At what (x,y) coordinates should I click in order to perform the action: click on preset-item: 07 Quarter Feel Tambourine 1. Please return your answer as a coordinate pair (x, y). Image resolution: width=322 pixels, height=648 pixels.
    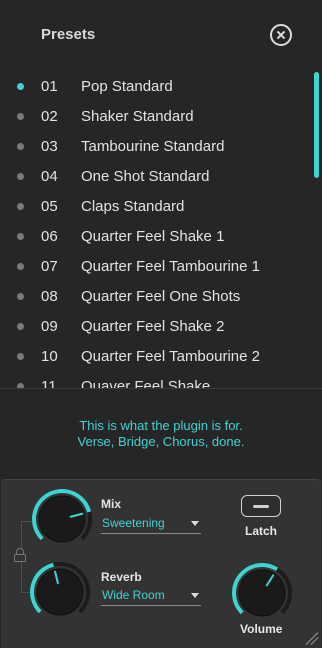
    Looking at the image, I should click on (161, 267).